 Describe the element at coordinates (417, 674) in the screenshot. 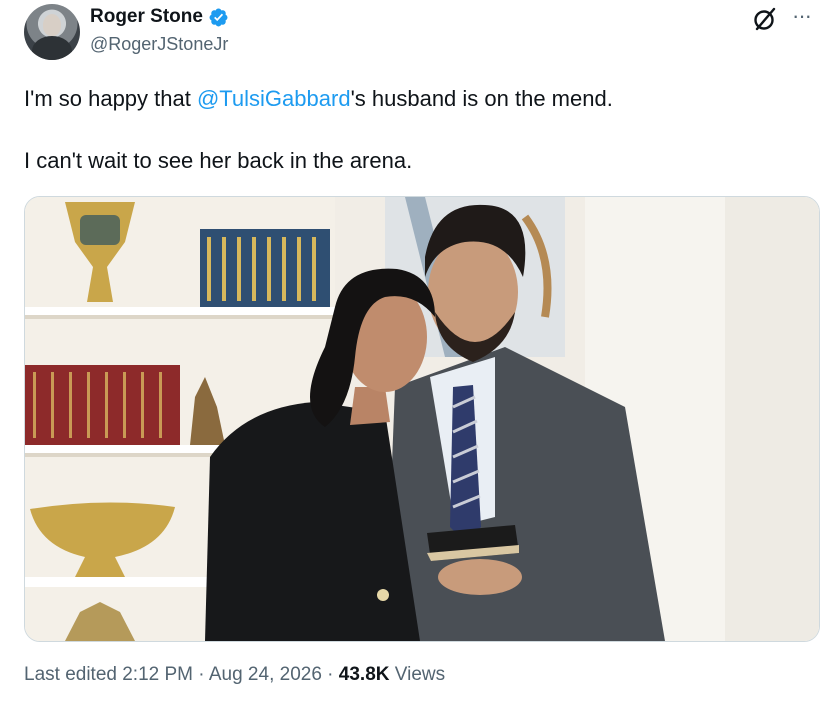

I see `views-label: Views` at that location.